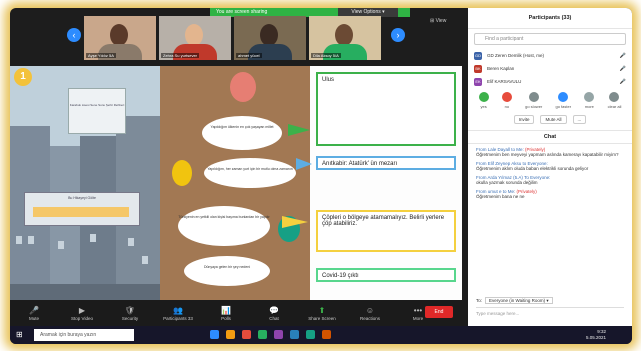 Image resolution: width=641 pixels, height=351 pixels. Describe the element at coordinates (249, 55) in the screenshot. I see `thumb-name: ahmet yücel` at that location.